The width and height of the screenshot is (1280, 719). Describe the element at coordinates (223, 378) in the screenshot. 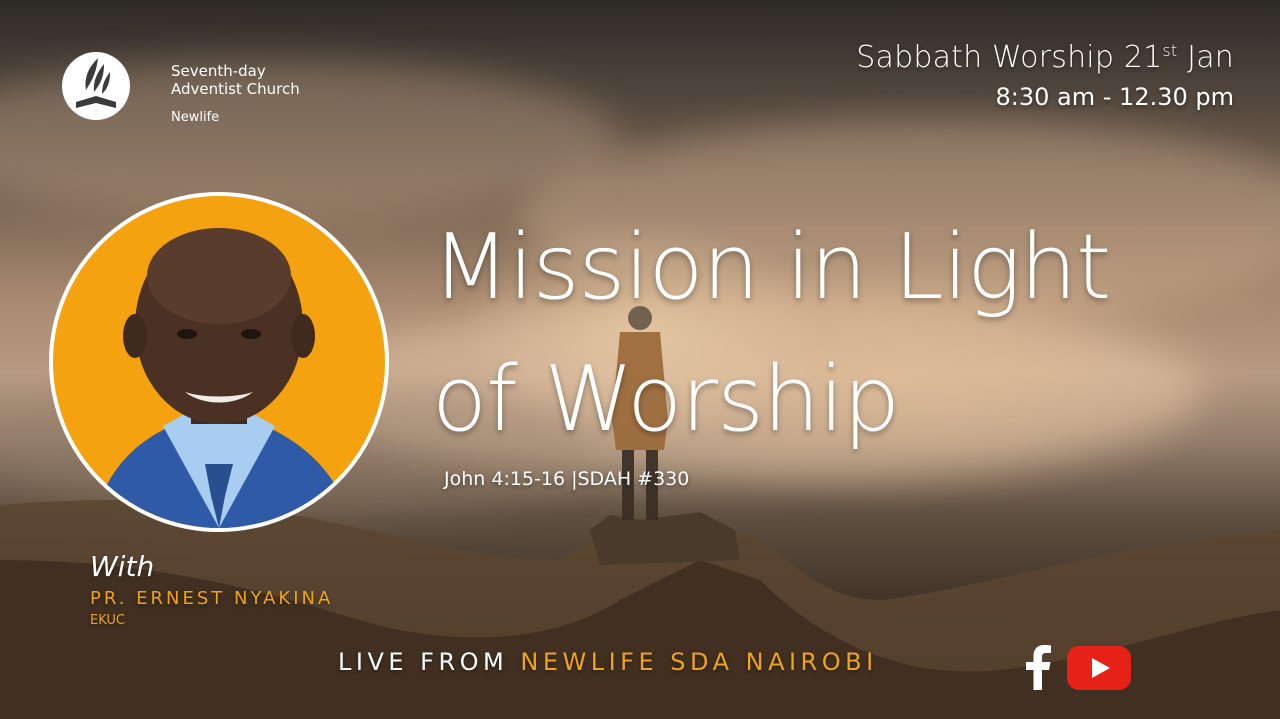

I see `speaker-photo` at that location.